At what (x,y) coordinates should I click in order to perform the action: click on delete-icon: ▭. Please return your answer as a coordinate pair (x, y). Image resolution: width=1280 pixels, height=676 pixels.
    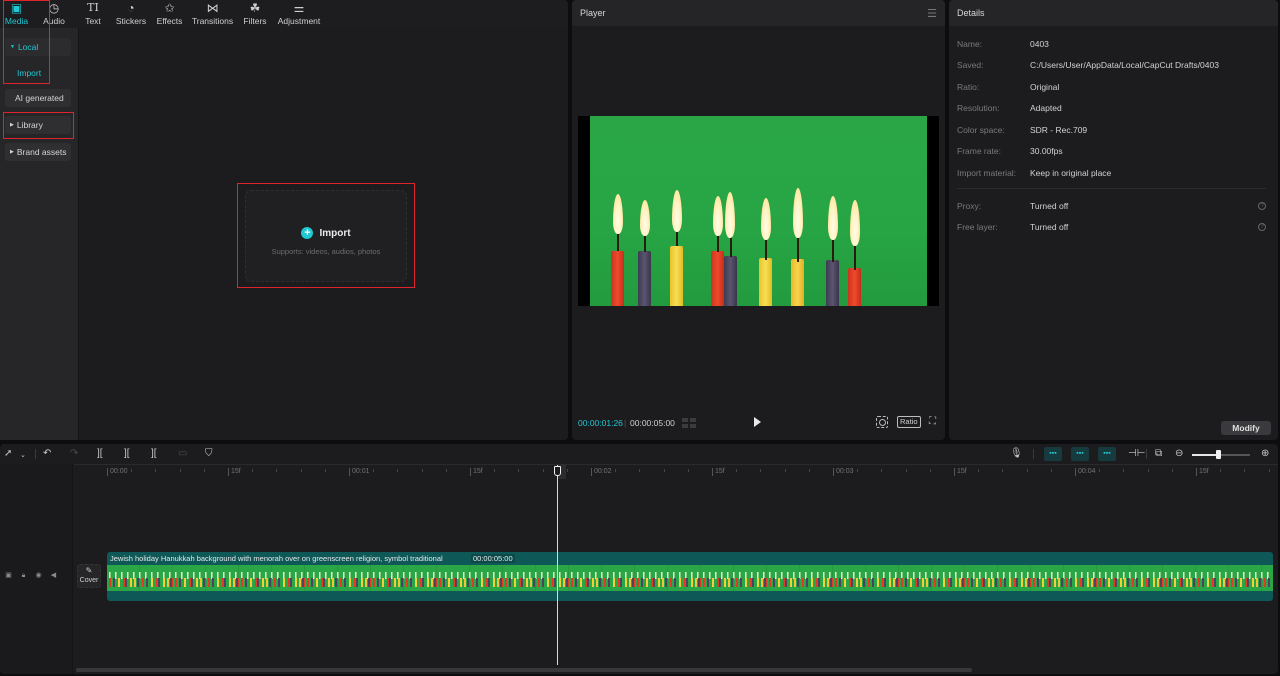
    Looking at the image, I should click on (182, 454).